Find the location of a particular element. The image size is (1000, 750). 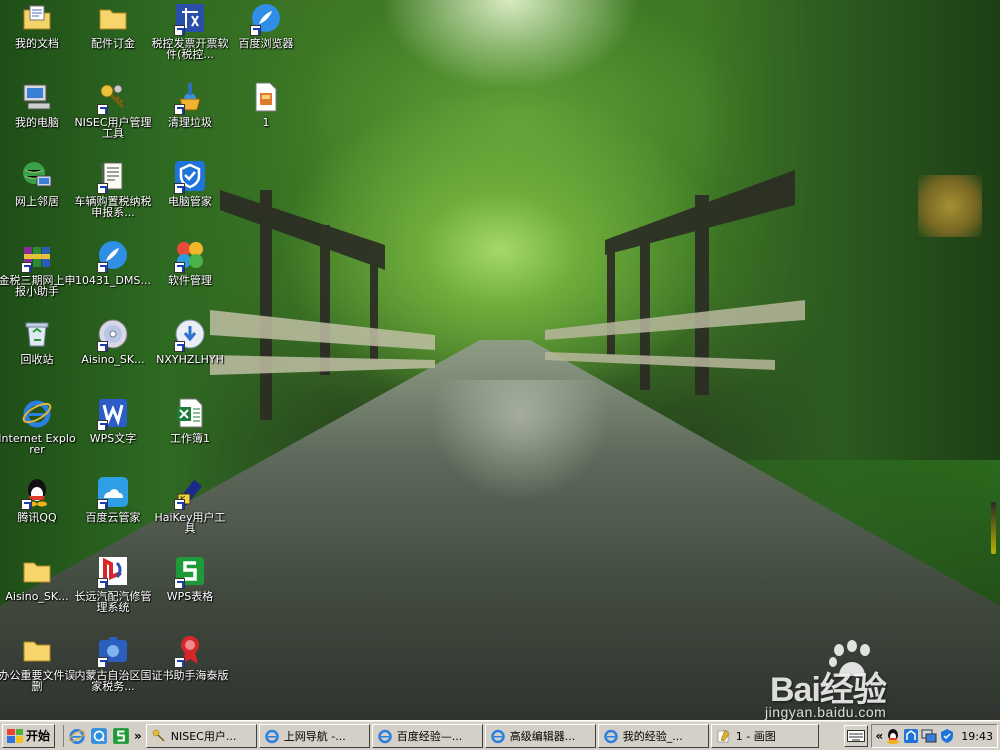

desktop-icon-jinshui: 金税三期网上申报小助手 is located at coordinates (38, 268).